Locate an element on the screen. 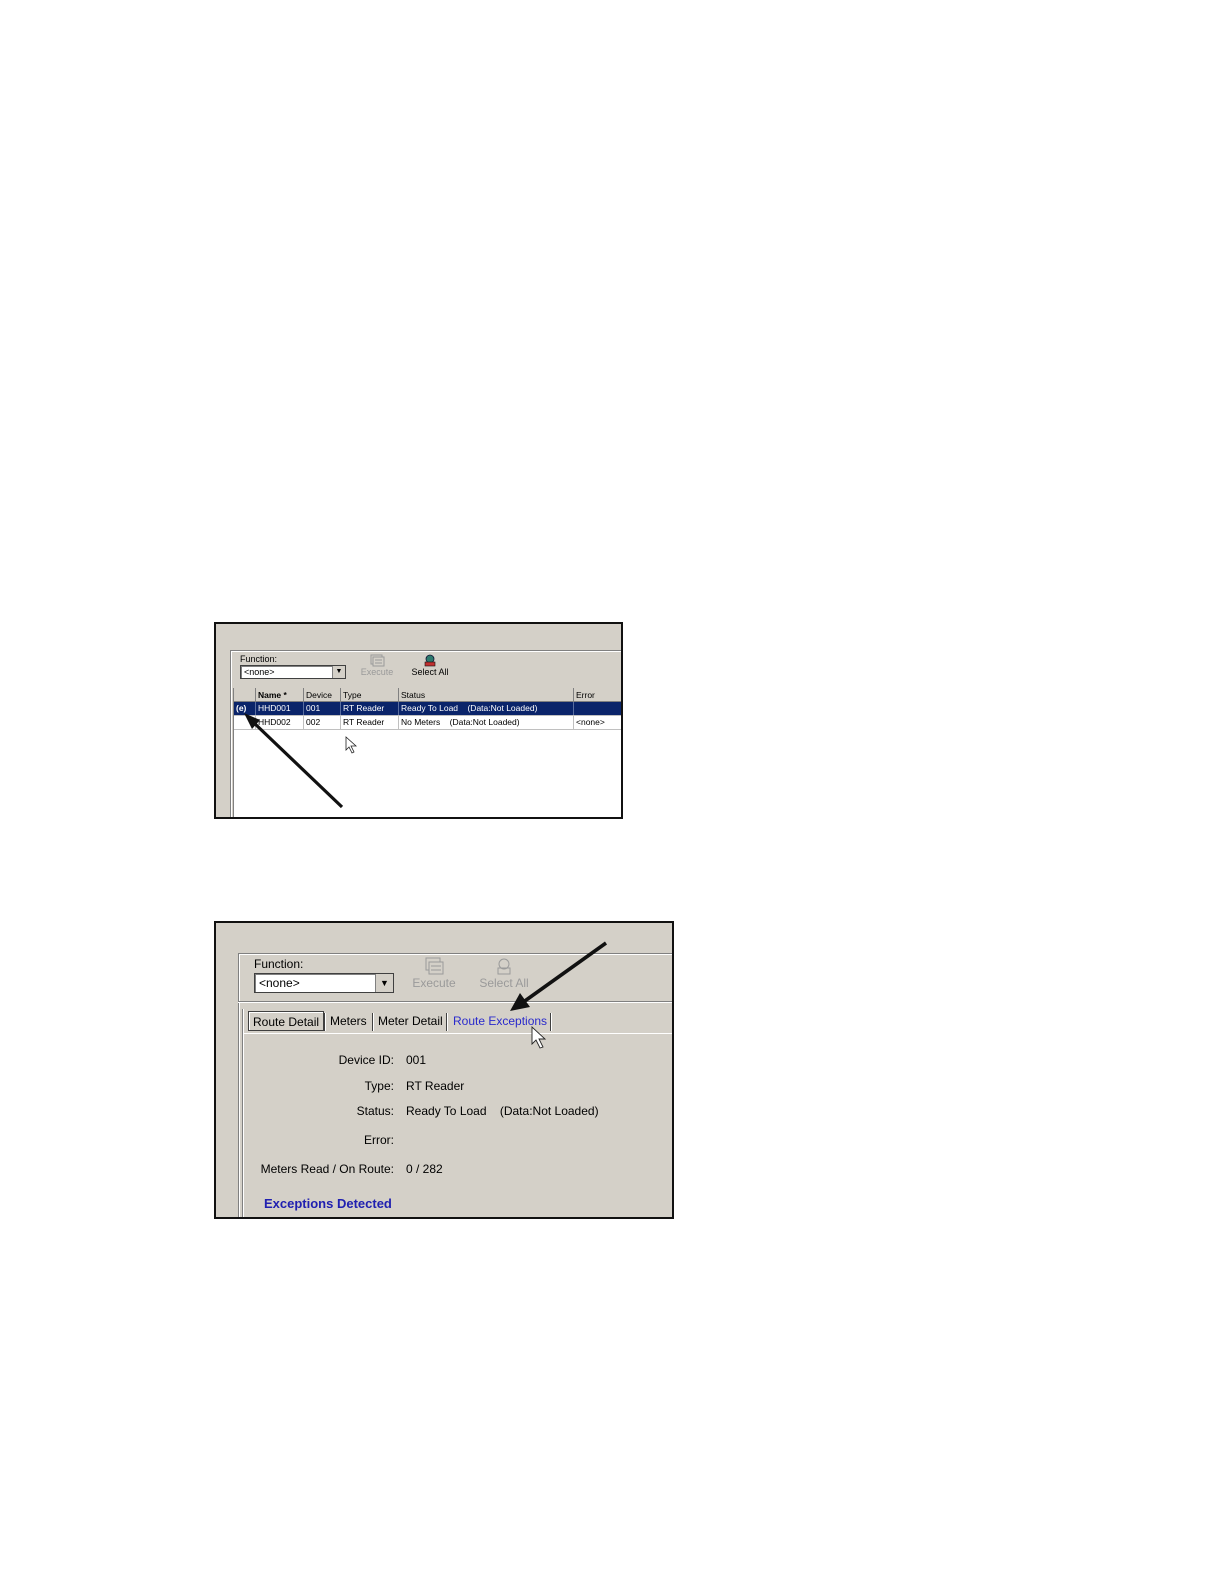 Image resolution: width=1224 pixels, height=1584 pixels. cell-error is located at coordinates (597, 708).